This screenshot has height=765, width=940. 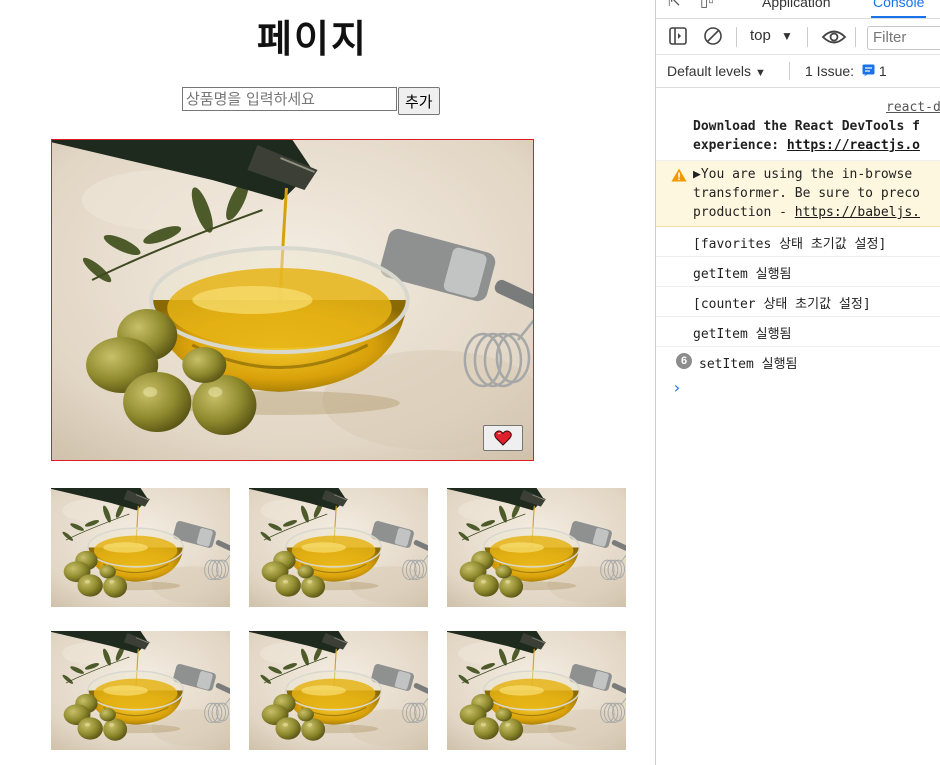 I want to click on log-text: [counter 상태 초기값 설정], so click(x=782, y=304).